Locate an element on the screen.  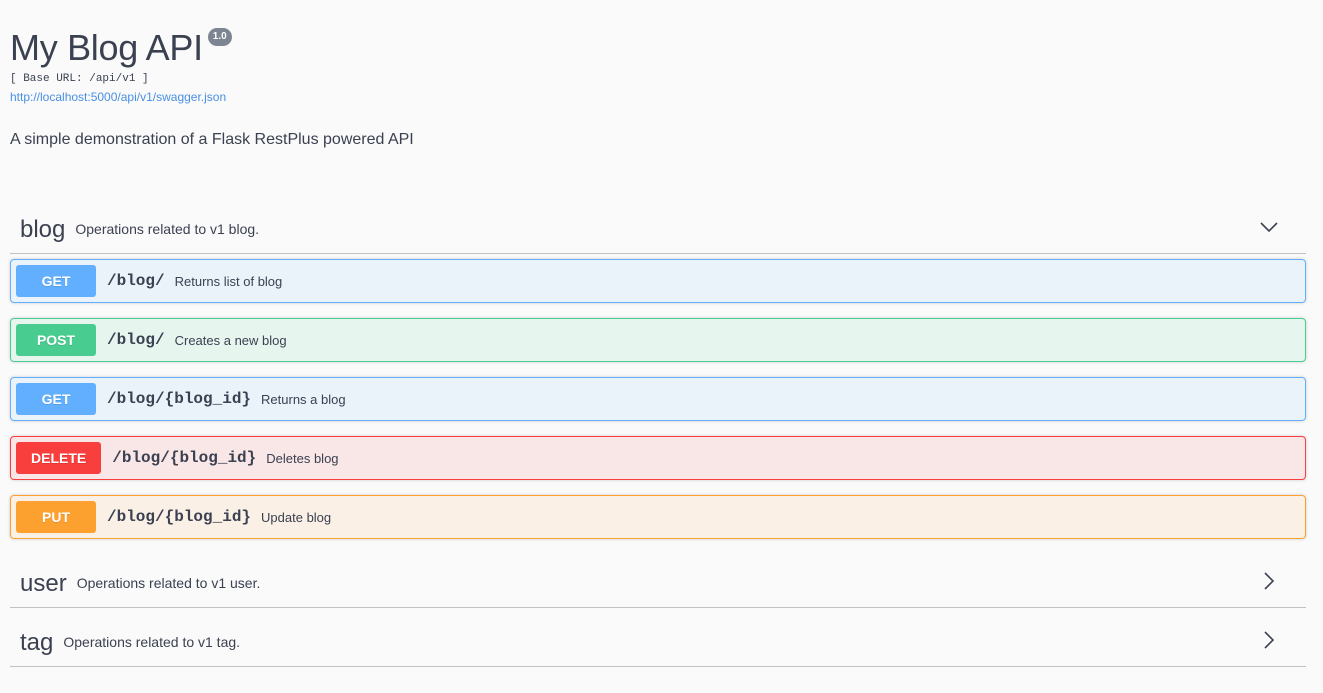
operation-summary: Deletes blog is located at coordinates (302, 458).